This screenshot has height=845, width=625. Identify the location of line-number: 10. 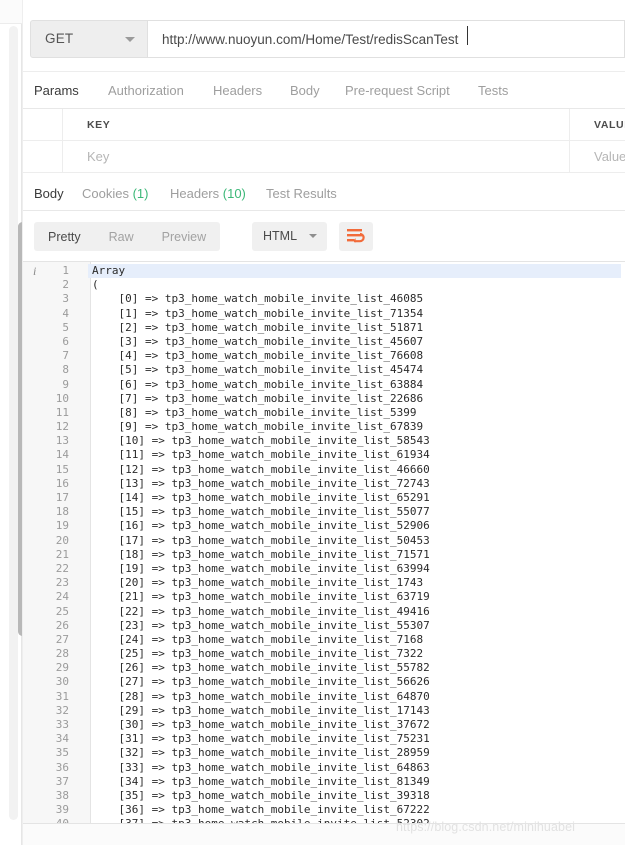
(62, 398).